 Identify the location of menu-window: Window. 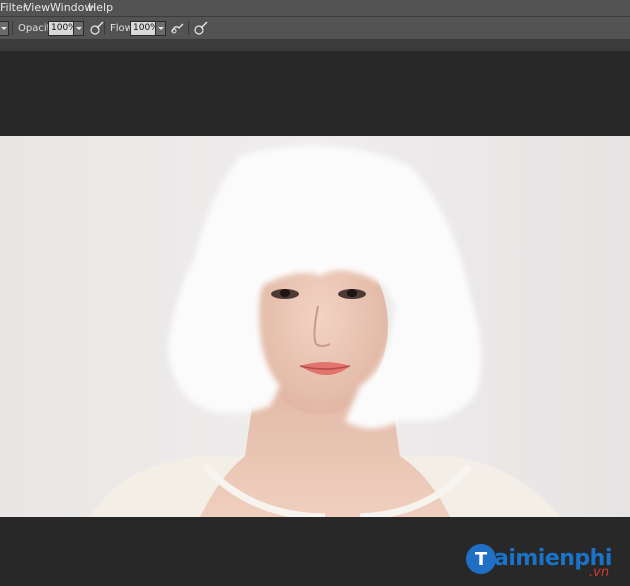
(71, 8).